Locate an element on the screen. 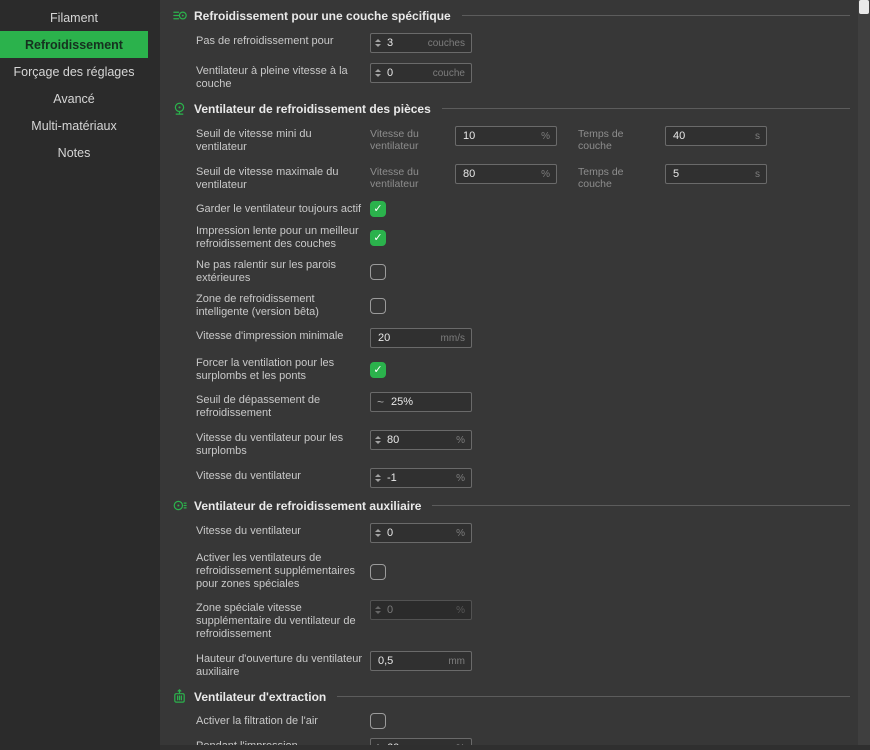 Image resolution: width=870 pixels, height=750 pixels. min-fan-speed-input: 10 % is located at coordinates (506, 136).